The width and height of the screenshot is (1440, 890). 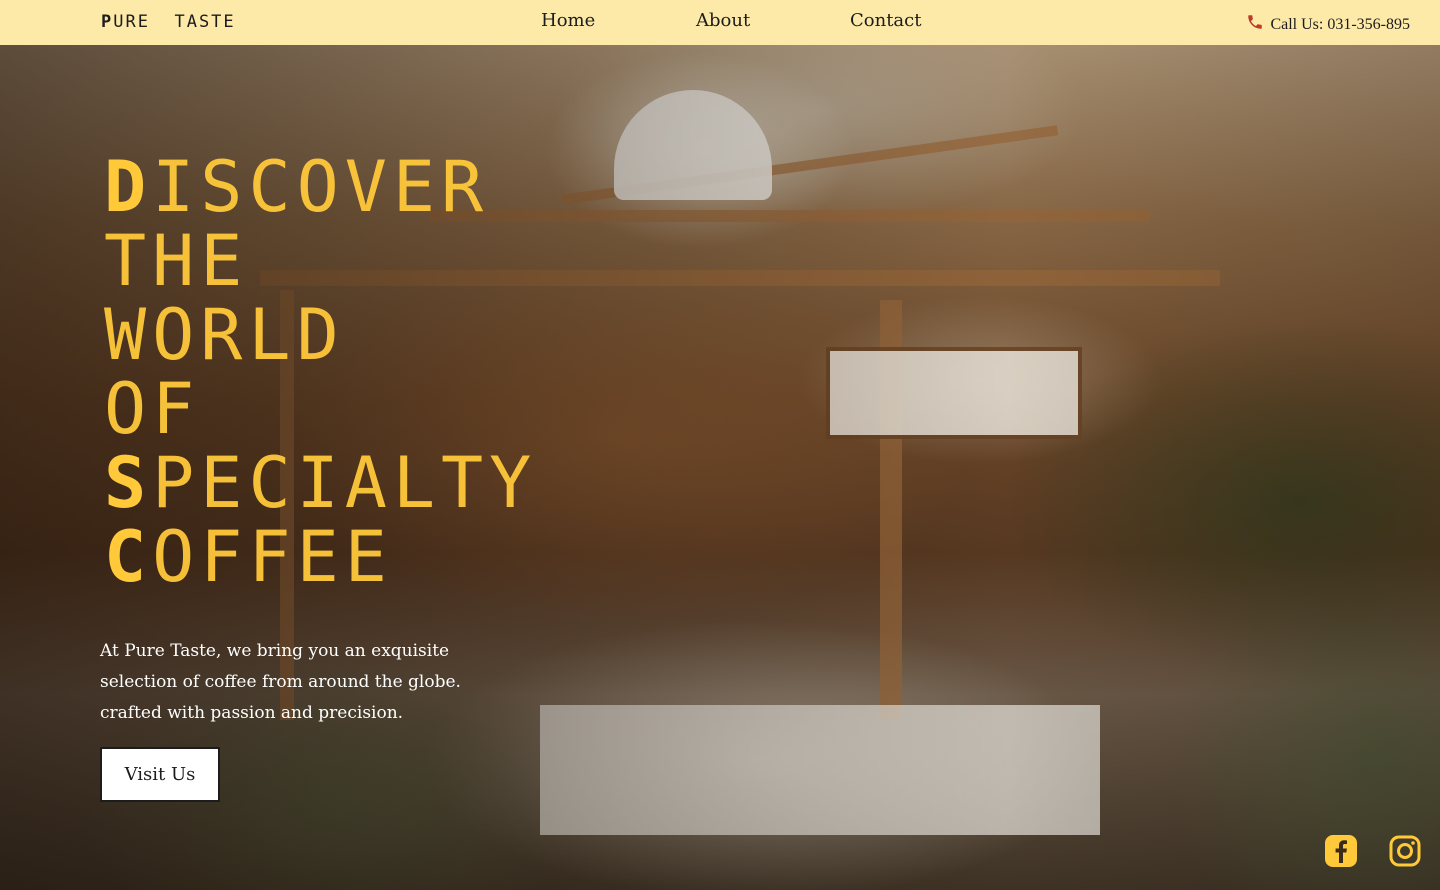 I want to click on headline-line-5: SPECIALTY, so click(x=321, y=483).